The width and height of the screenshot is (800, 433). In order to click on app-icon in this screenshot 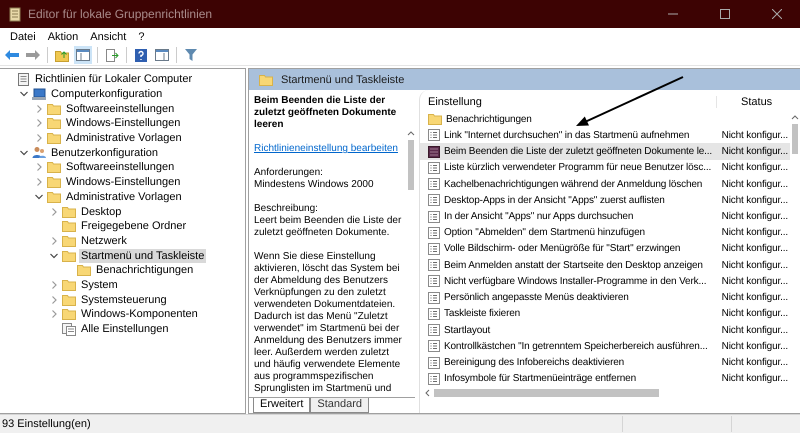, I will do `click(15, 14)`.